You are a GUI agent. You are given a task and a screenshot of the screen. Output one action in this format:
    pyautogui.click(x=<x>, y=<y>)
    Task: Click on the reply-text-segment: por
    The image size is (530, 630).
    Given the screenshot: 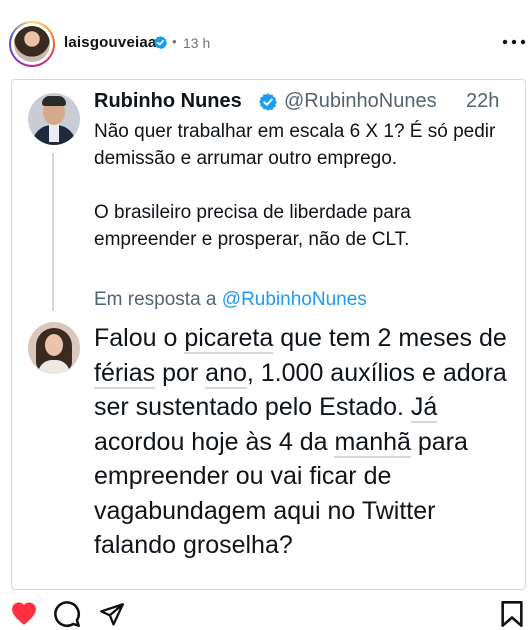 What is the action you would take?
    pyautogui.click(x=180, y=372)
    